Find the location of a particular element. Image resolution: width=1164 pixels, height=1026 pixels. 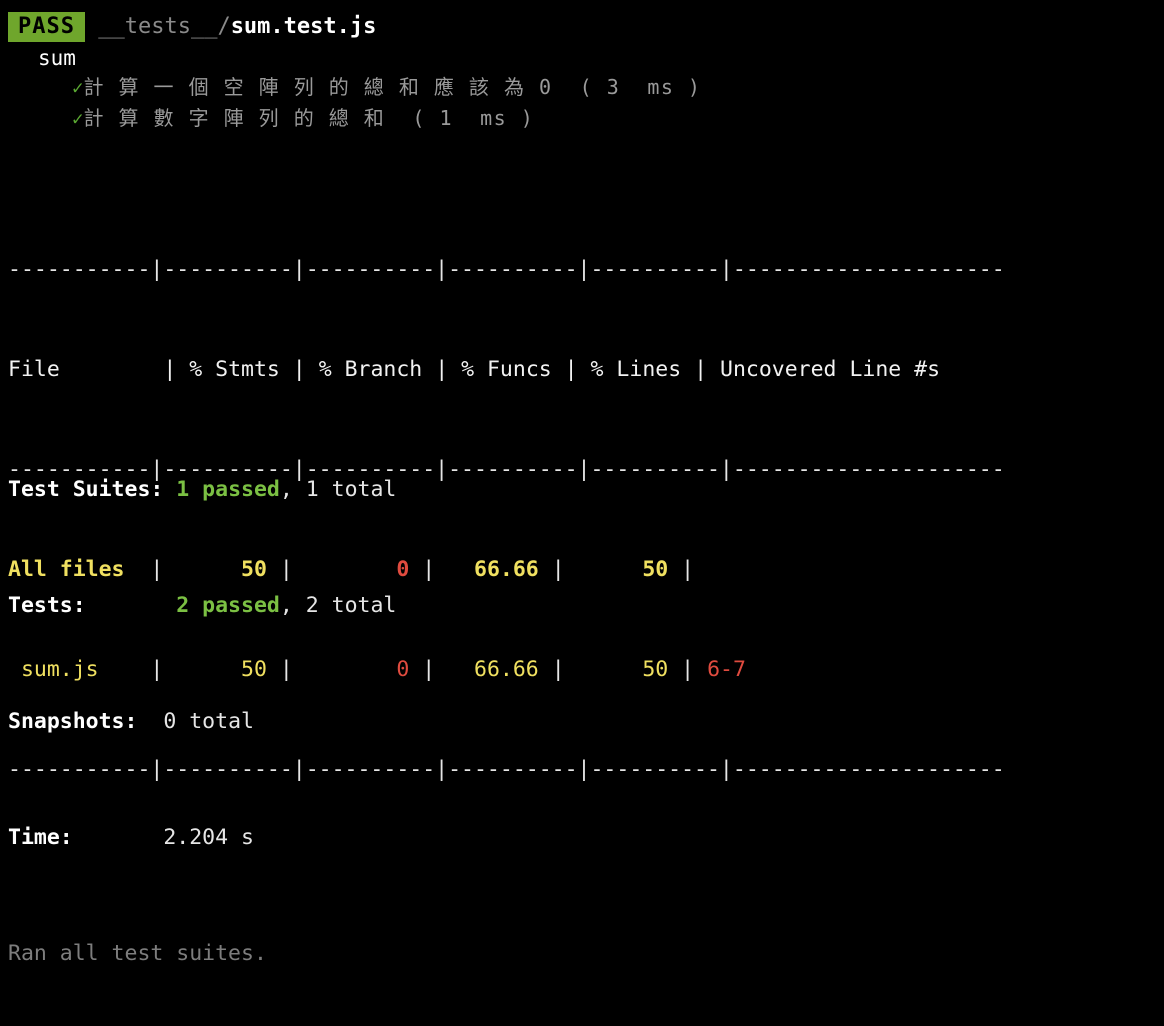

test-suites-label: Test Suites: is located at coordinates (86, 489).